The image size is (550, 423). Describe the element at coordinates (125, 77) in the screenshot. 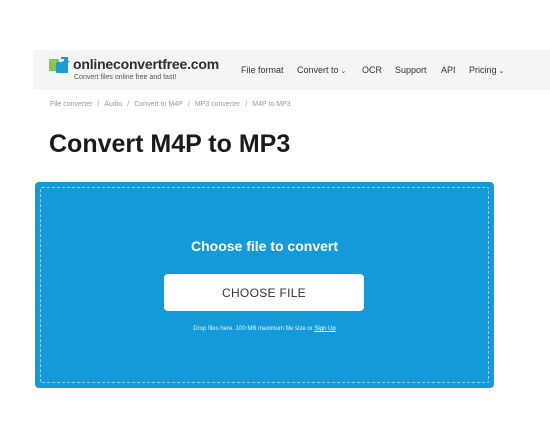

I see `brand-tagline: Convert files online free and fast!` at that location.